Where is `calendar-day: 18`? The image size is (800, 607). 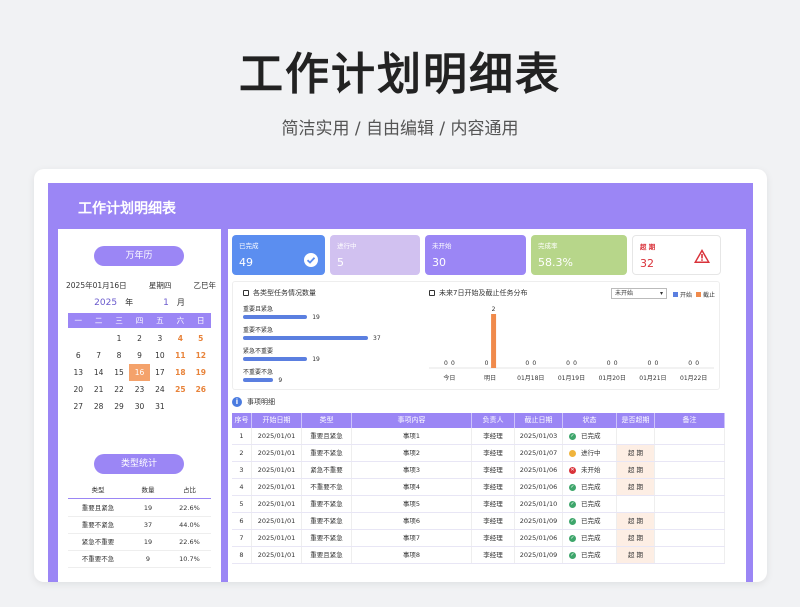 calendar-day: 18 is located at coordinates (180, 372).